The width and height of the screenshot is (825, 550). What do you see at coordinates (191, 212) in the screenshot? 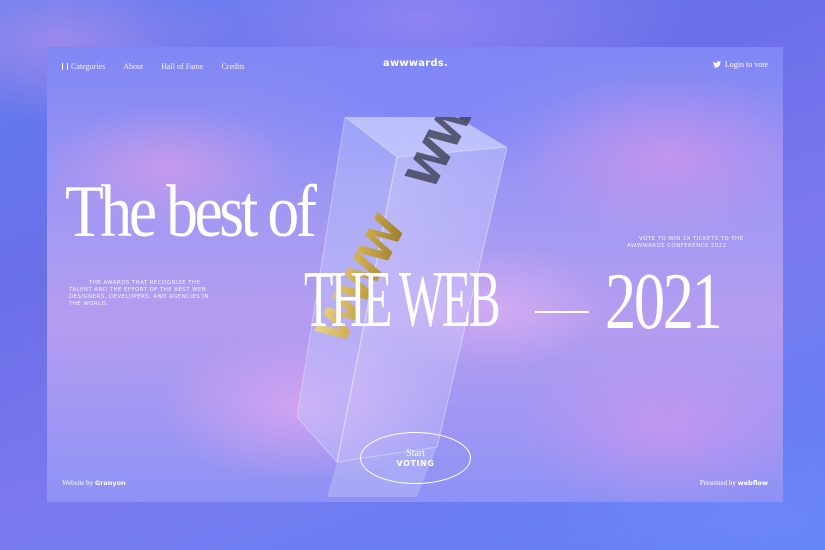
I see `headline-line-1: The best of` at bounding box center [191, 212].